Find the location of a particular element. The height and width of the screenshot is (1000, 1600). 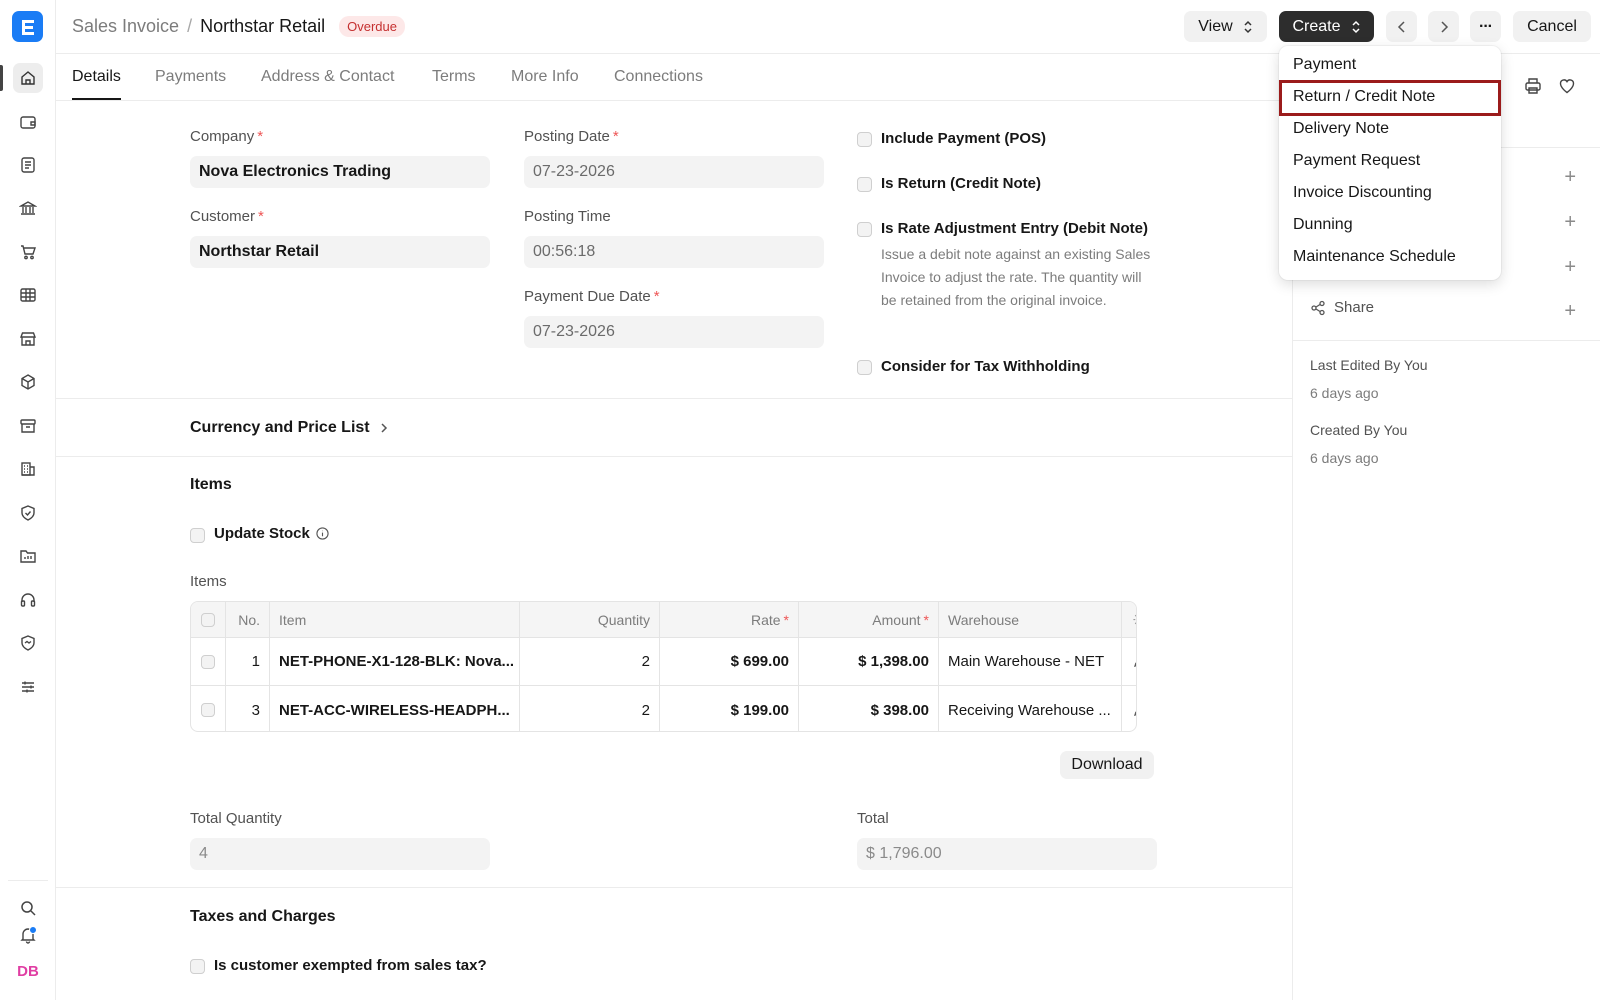

print-icon is located at coordinates (1533, 87).